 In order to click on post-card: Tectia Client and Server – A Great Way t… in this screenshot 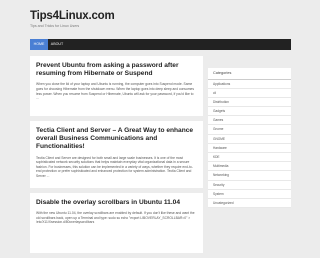, I will do `click(116, 154)`.